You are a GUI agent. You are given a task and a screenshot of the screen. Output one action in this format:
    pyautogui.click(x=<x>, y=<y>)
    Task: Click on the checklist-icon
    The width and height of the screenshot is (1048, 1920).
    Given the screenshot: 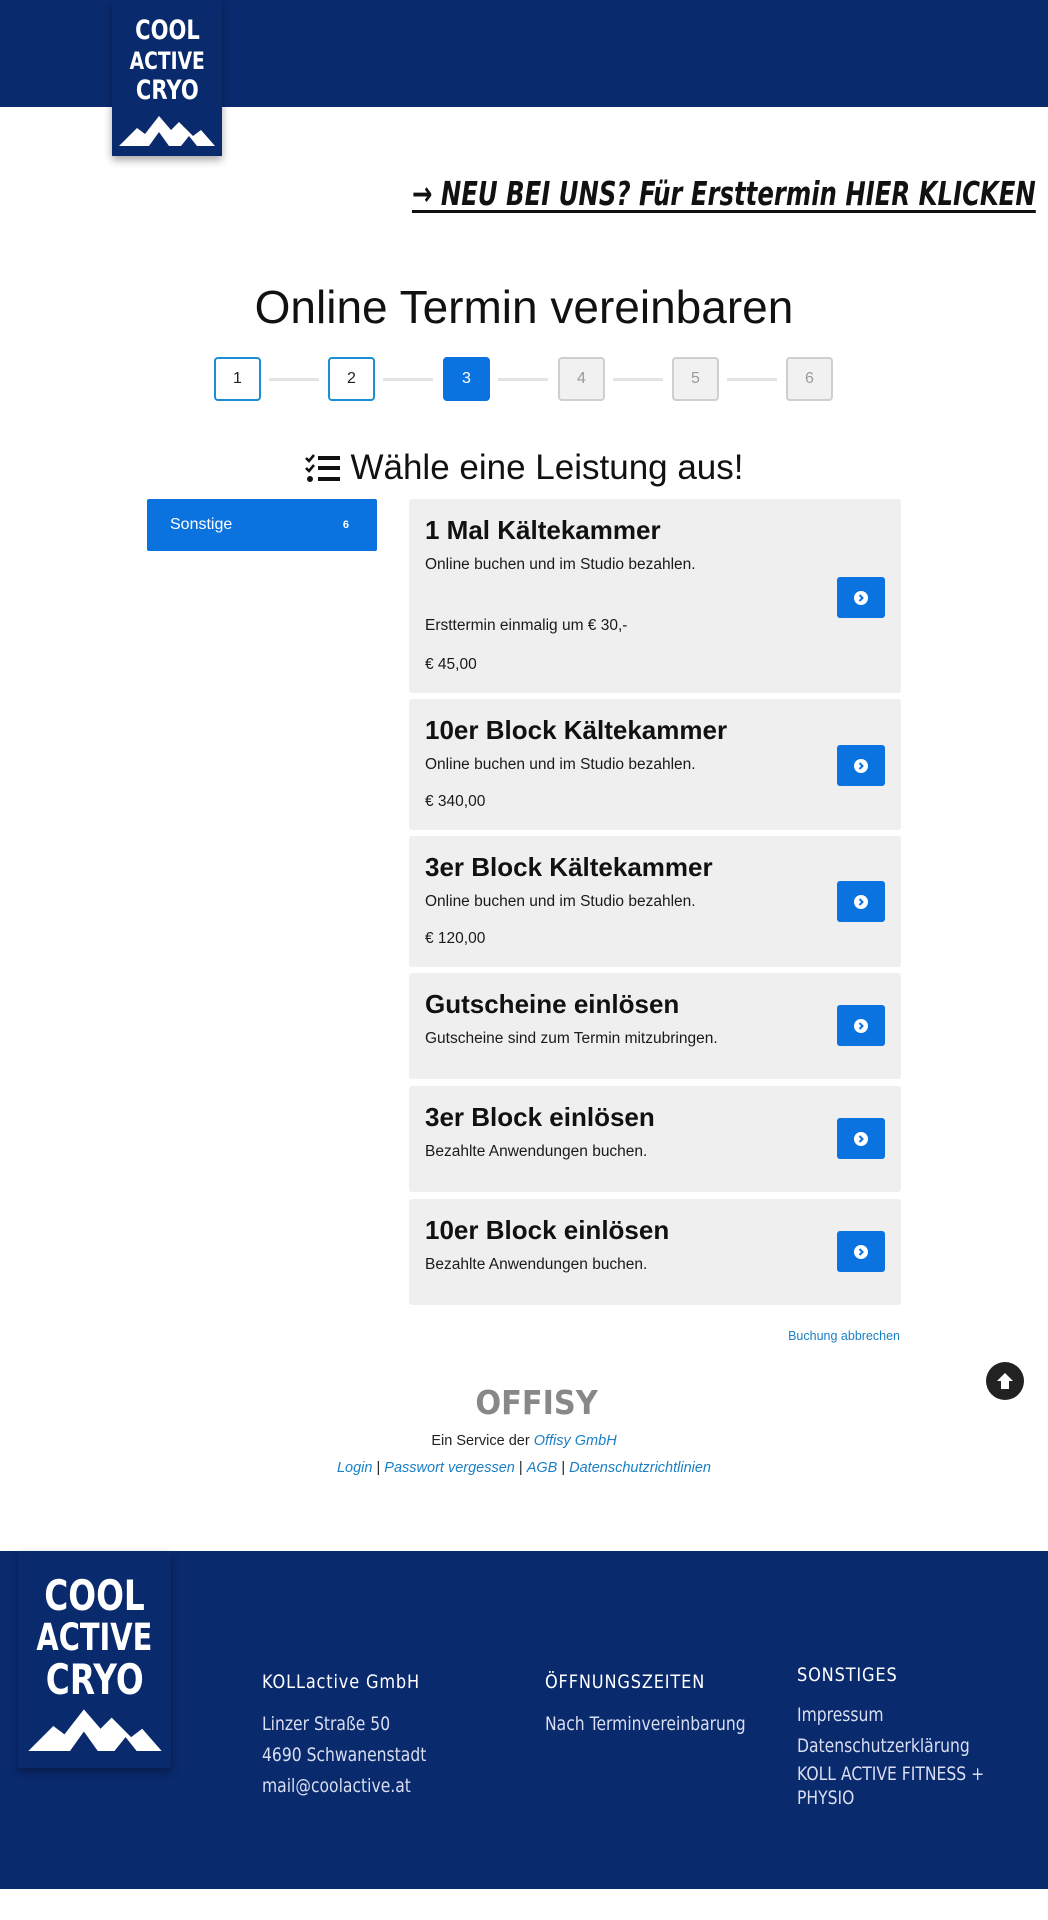 What is the action you would take?
    pyautogui.click(x=323, y=468)
    